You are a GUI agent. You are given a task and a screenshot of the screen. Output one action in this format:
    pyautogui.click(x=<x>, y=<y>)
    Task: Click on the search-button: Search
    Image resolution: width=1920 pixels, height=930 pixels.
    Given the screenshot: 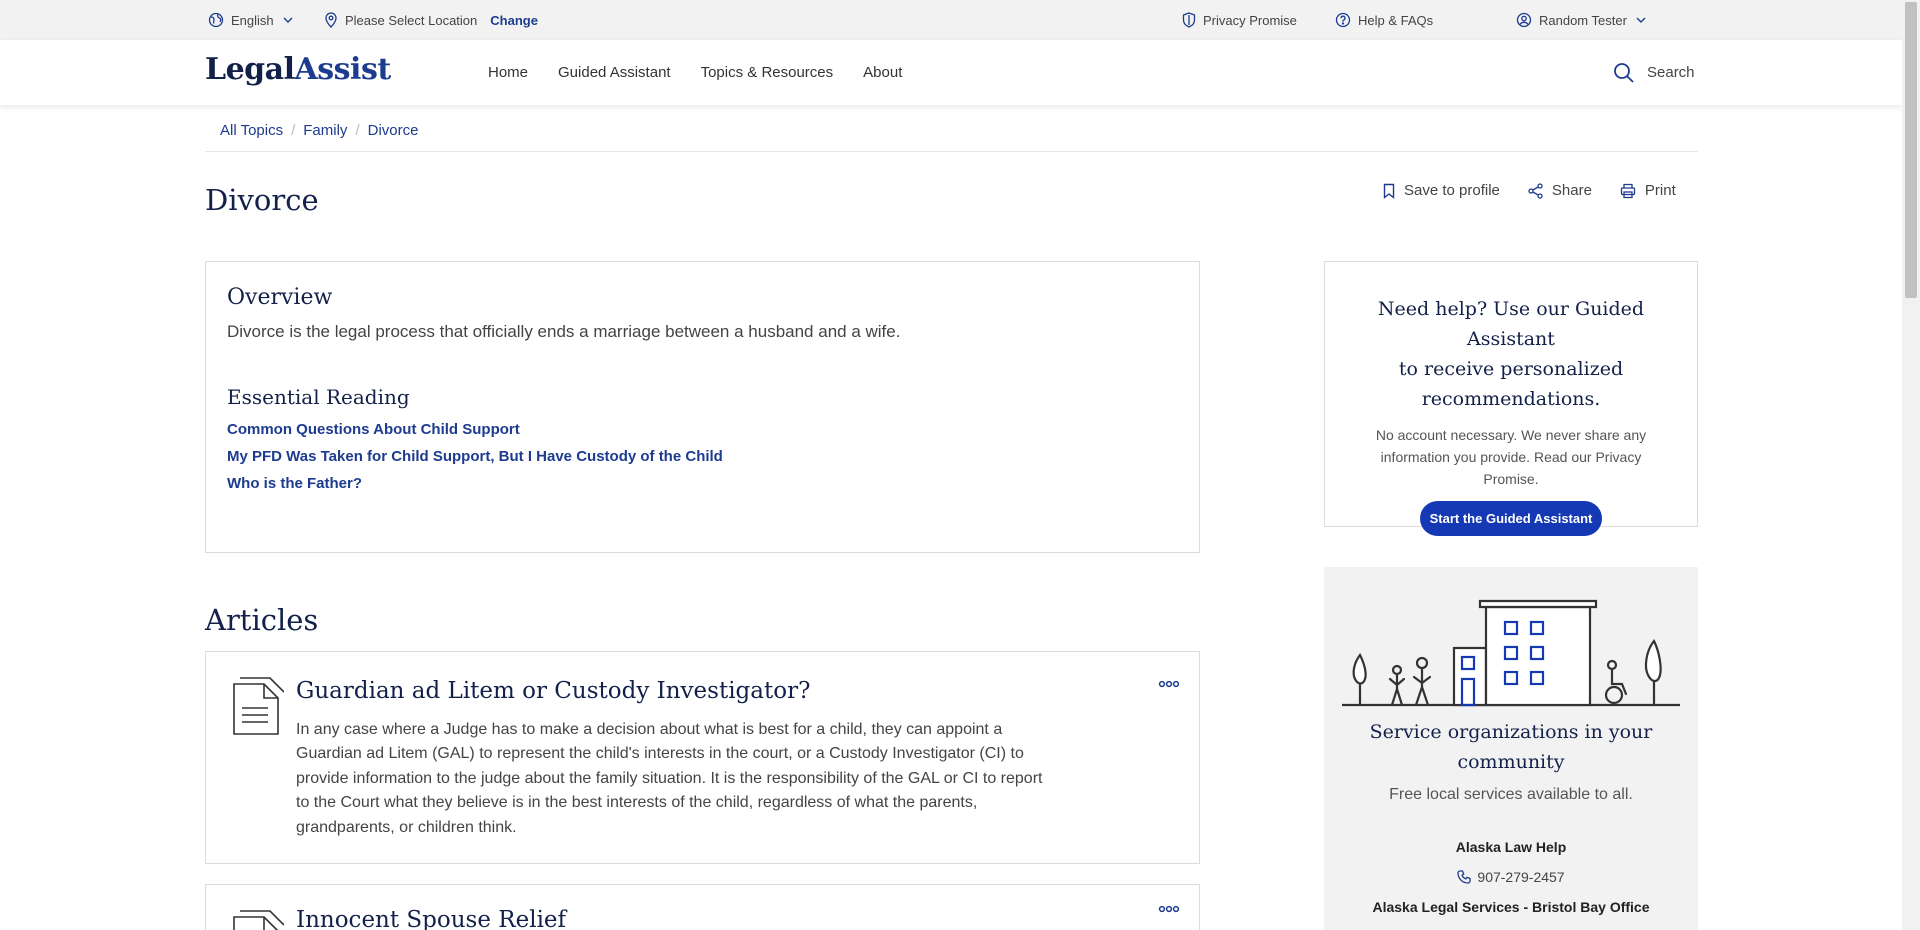 What is the action you would take?
    pyautogui.click(x=1654, y=72)
    